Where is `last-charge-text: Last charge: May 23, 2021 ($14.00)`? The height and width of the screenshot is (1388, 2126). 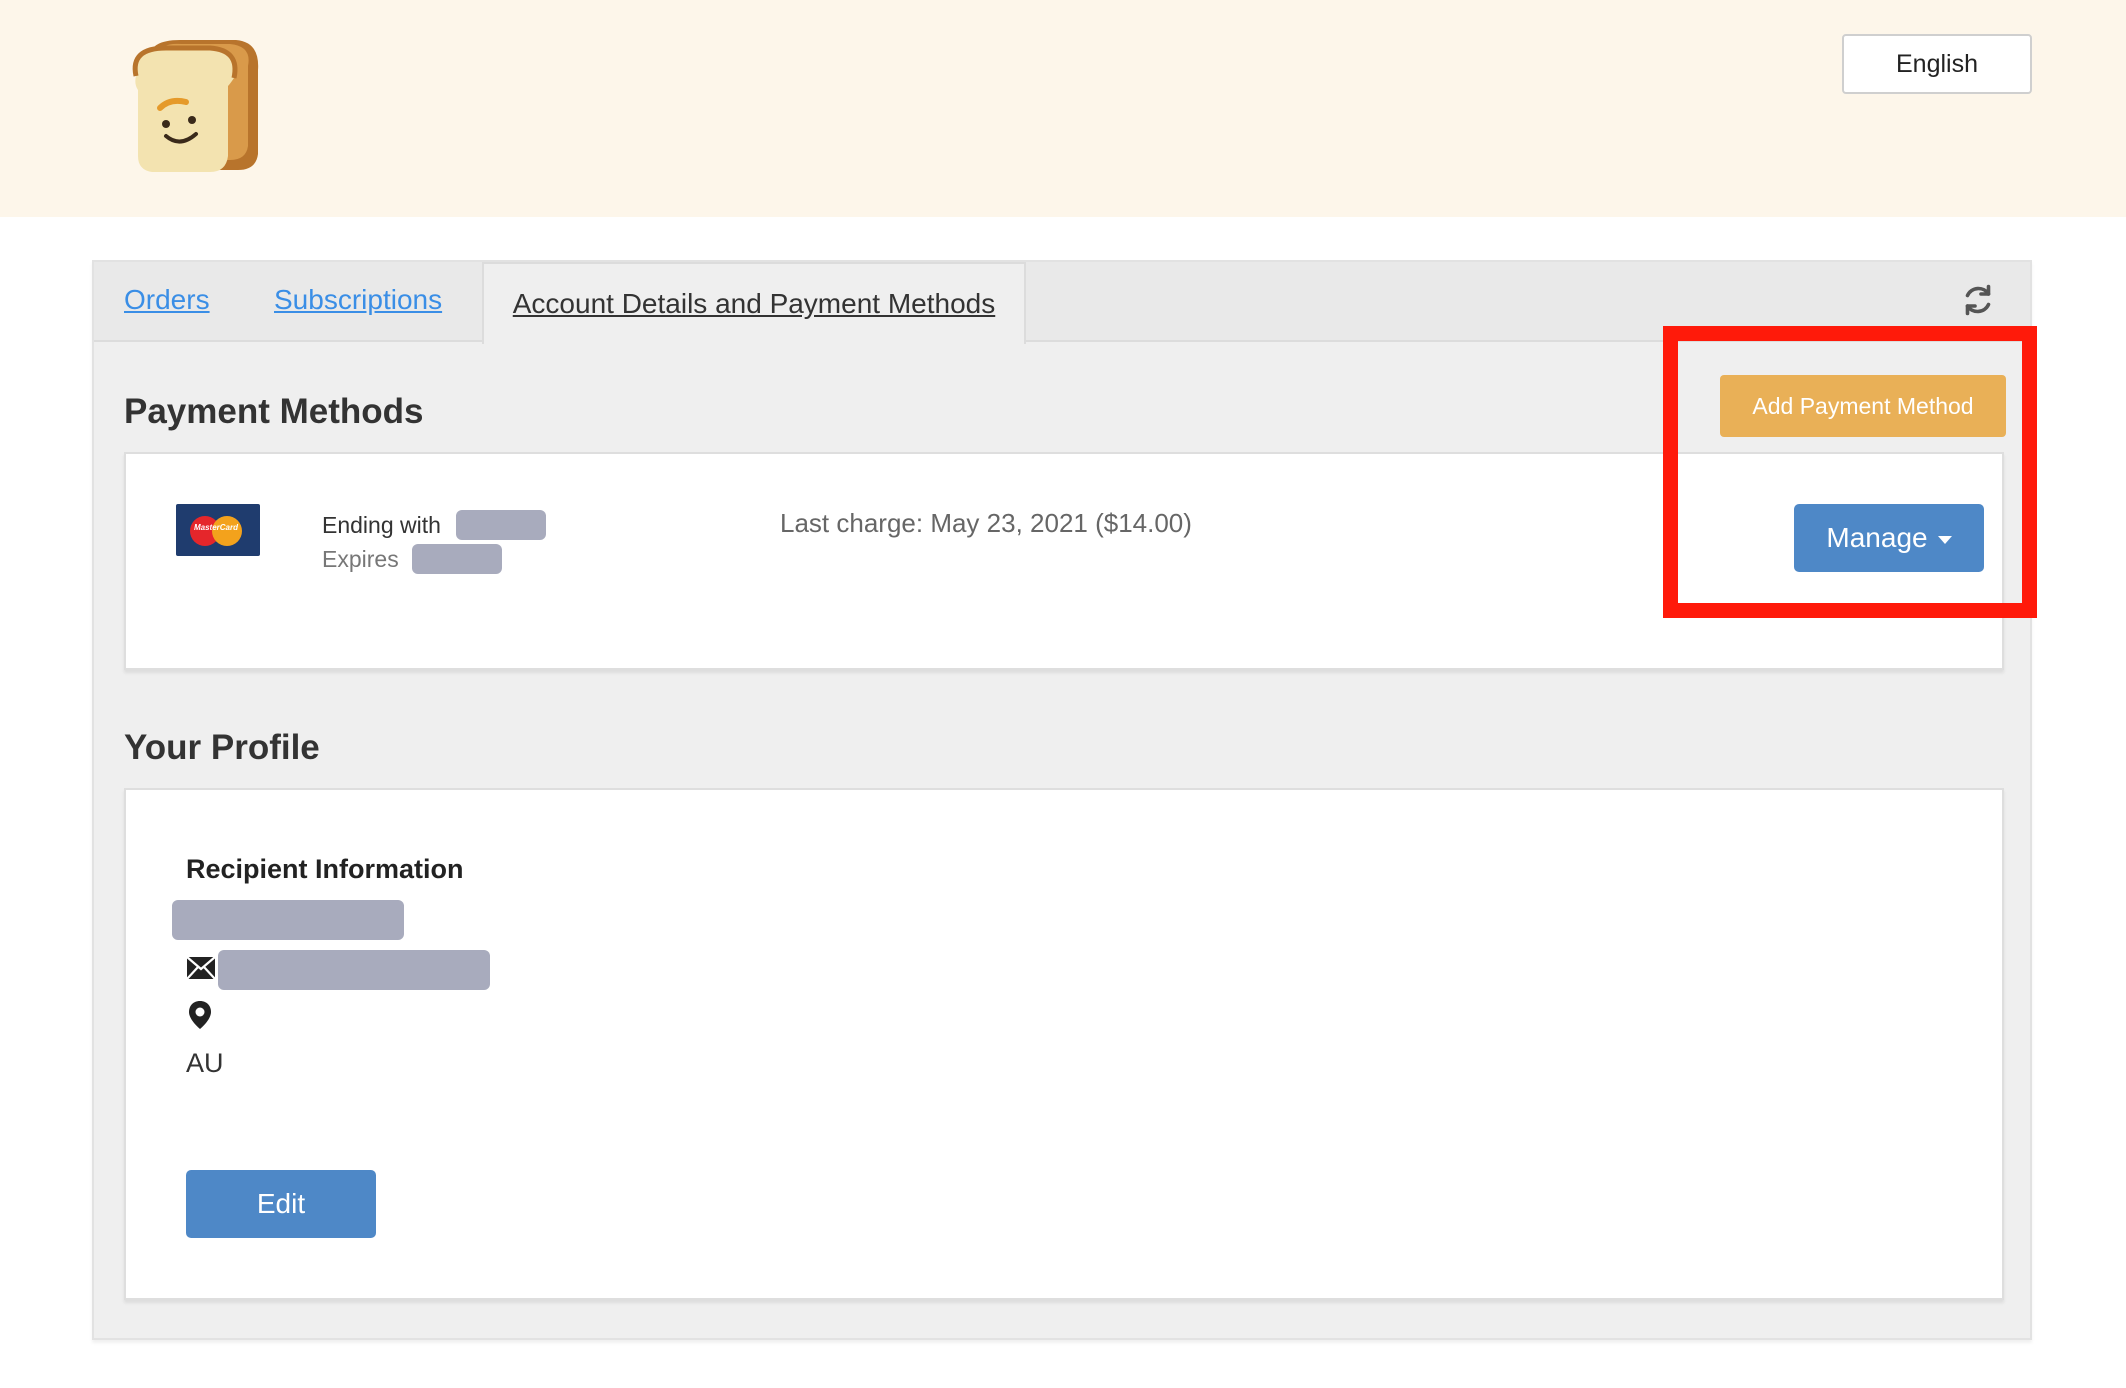 last-charge-text: Last charge: May 23, 2021 ($14.00) is located at coordinates (986, 523).